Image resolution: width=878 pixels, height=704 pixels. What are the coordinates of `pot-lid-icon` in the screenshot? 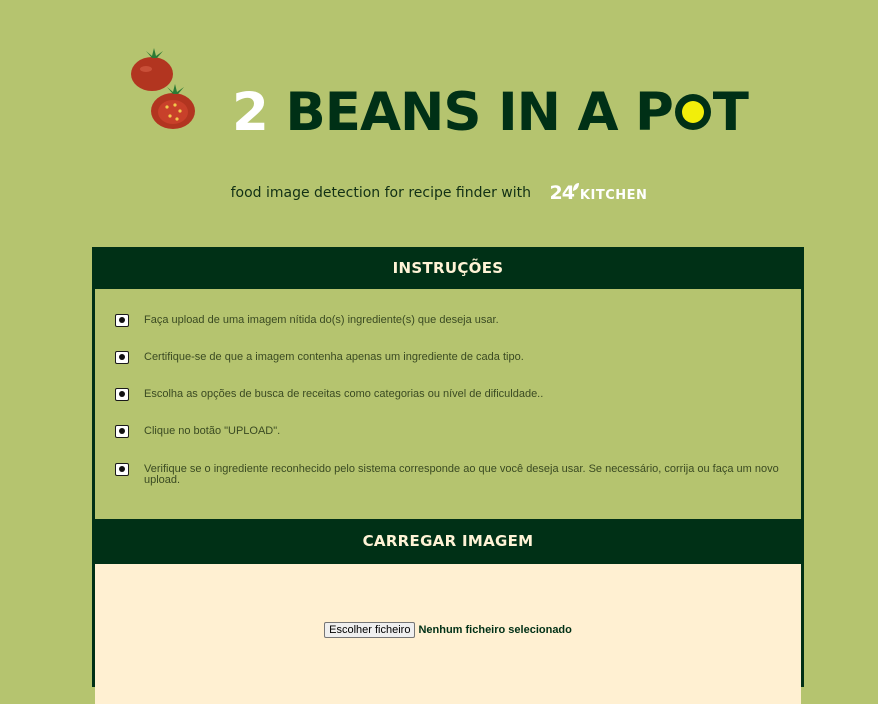 It's located at (693, 110).